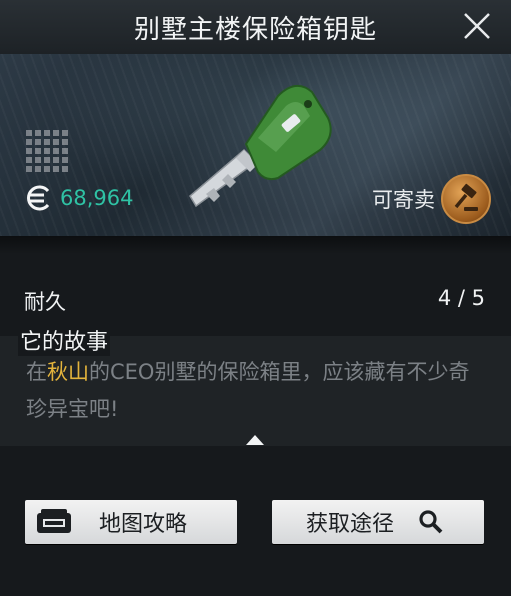 This screenshot has width=511, height=596. What do you see at coordinates (350, 524) in the screenshot?
I see `obtain-route-label: 获取途径` at bounding box center [350, 524].